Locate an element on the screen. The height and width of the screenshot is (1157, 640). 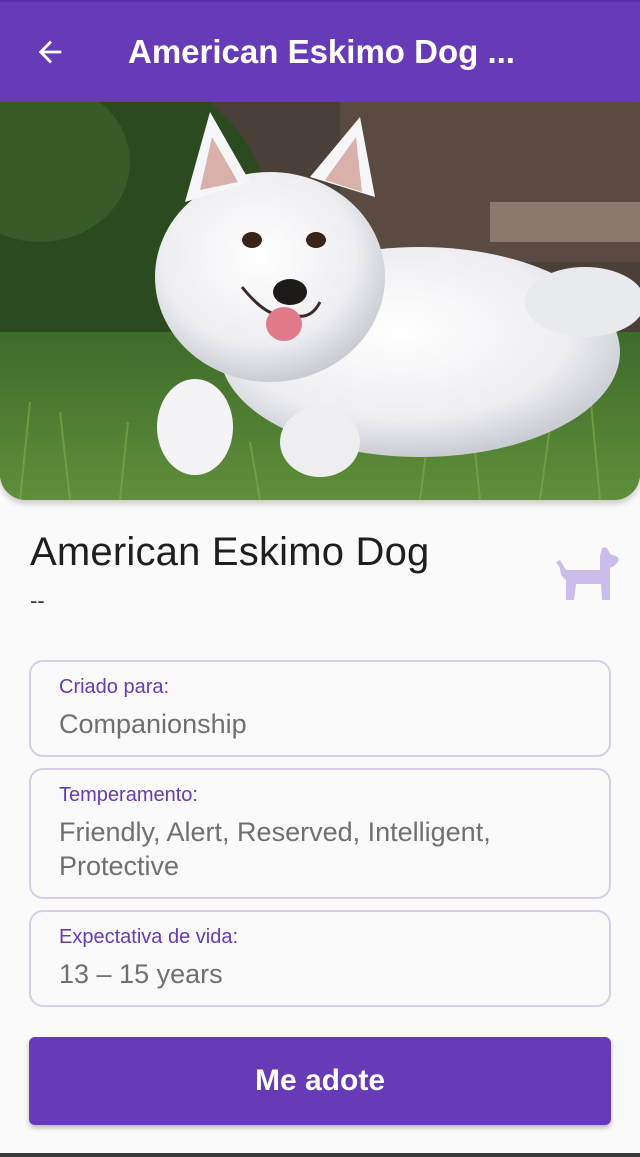
arrow-left-icon is located at coordinates (50, 52).